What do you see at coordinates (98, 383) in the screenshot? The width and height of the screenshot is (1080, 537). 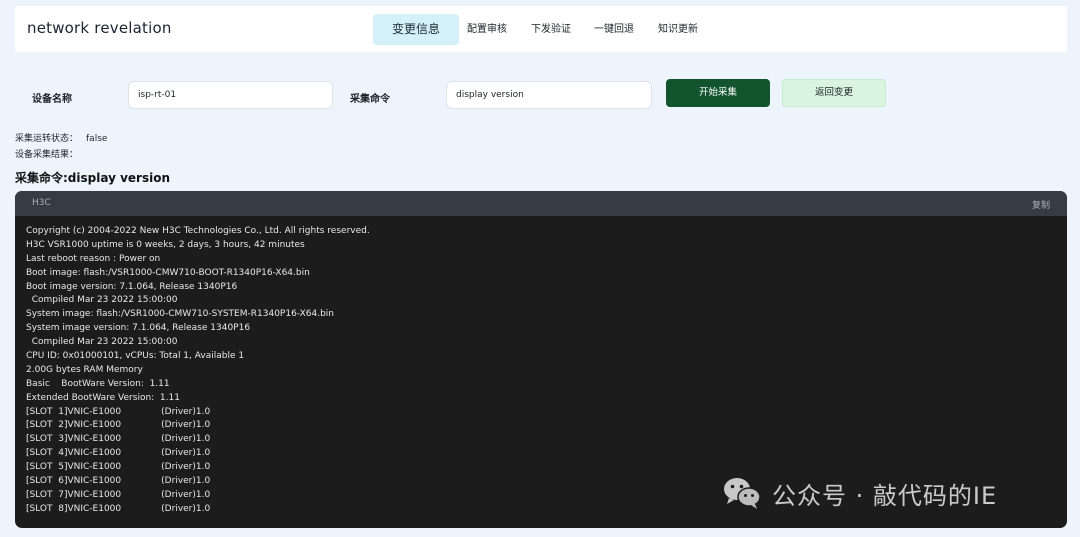 I see `code-line: Basic BootWare Version: 1.11` at bounding box center [98, 383].